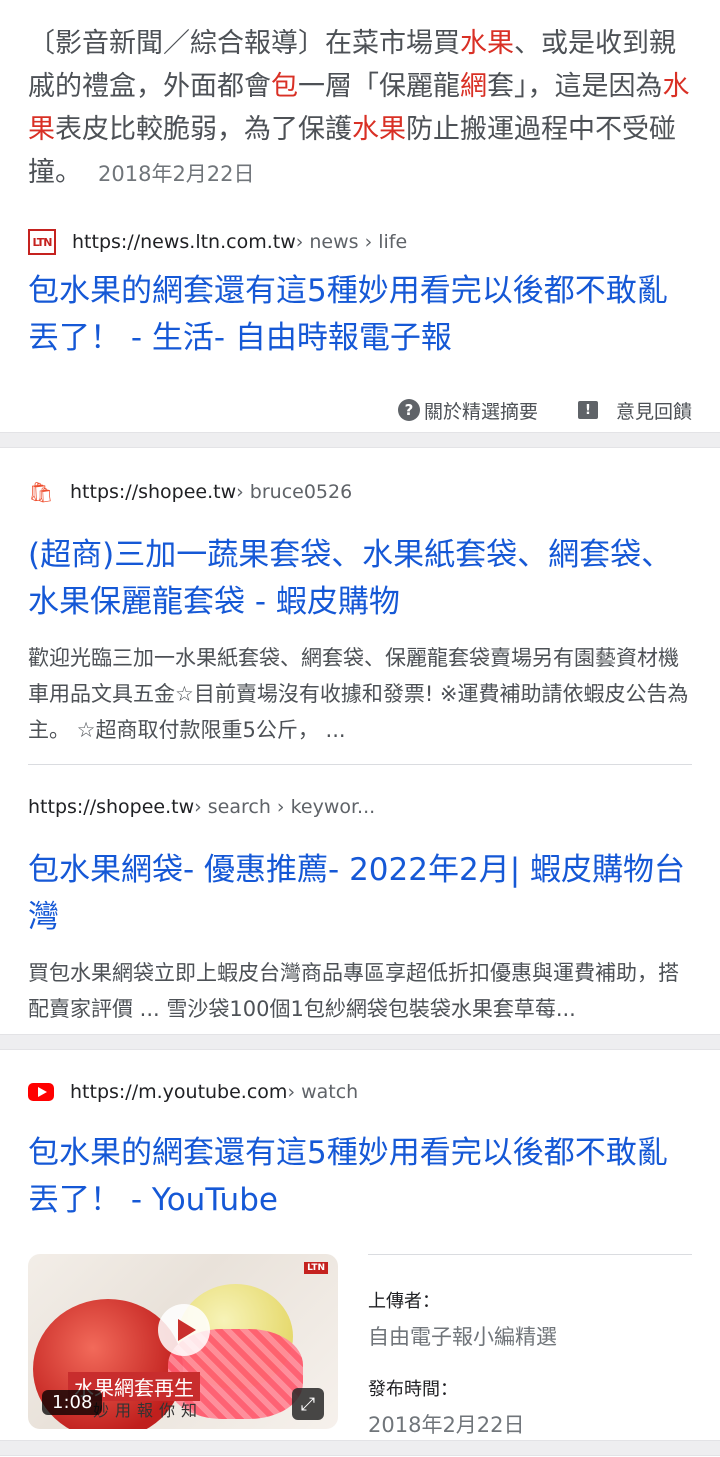 Image resolution: width=720 pixels, height=1457 pixels. Describe the element at coordinates (176, 174) in the screenshot. I see `snippet-date: 2018年2月22日` at that location.